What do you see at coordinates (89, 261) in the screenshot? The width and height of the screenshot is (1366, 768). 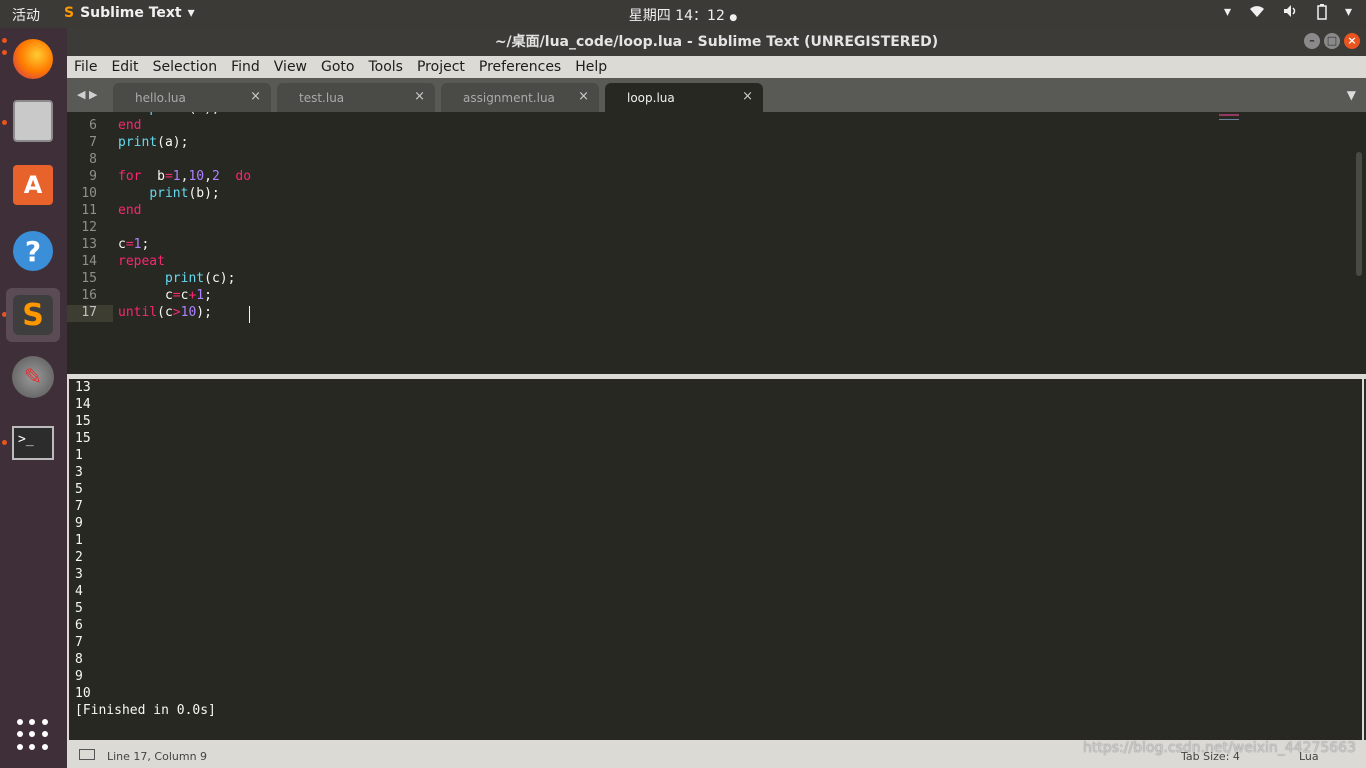 I see `line-number: 14` at bounding box center [89, 261].